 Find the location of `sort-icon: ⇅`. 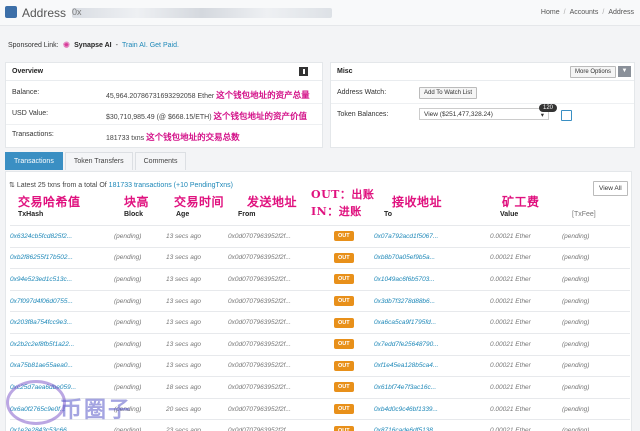

sort-icon: ⇅ is located at coordinates (12, 185).